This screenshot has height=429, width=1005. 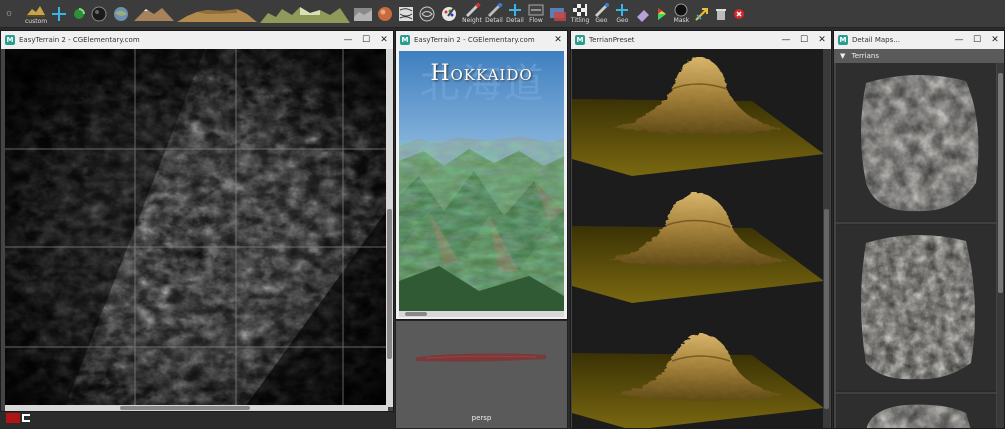 I want to click on viewport-camera-label: persp, so click(x=481, y=418).